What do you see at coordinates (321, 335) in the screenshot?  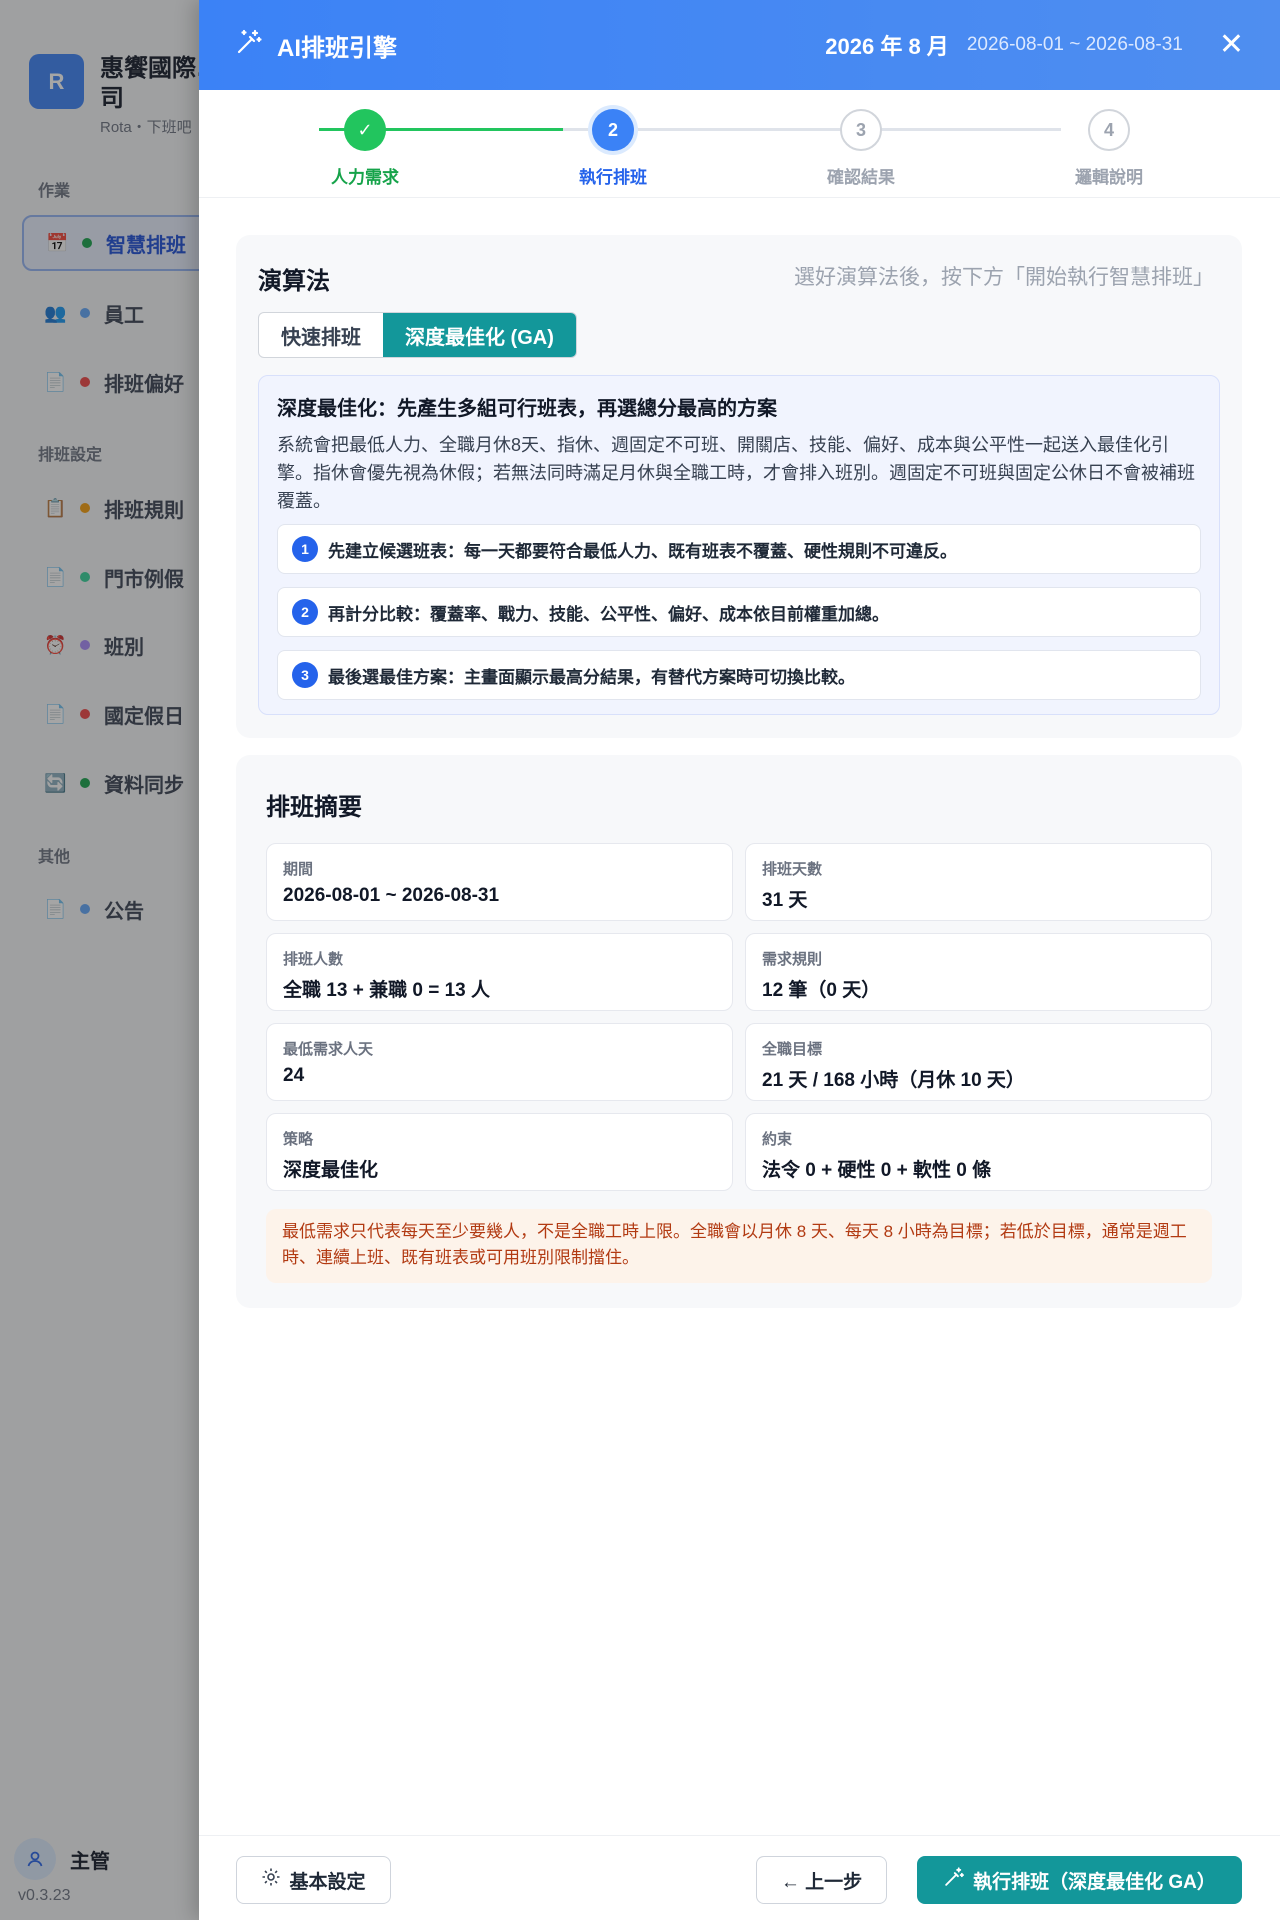 I see `option-fast-schedule: 快速排班` at bounding box center [321, 335].